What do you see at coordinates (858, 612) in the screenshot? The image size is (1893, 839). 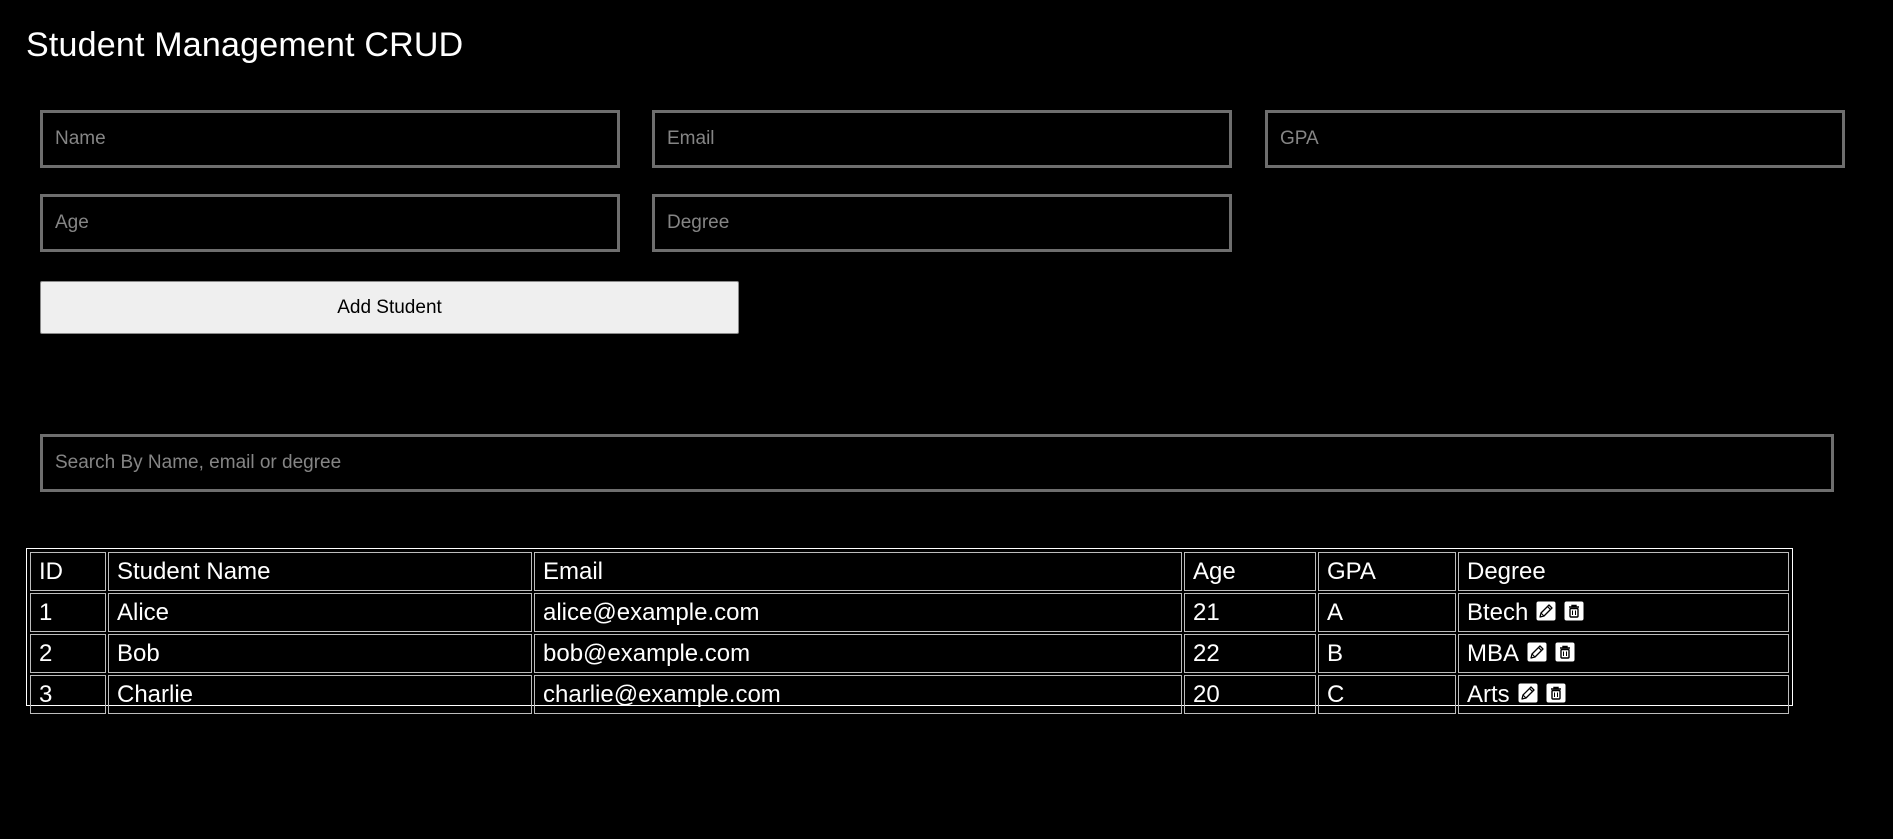 I see `cell-email: alice@example.com` at bounding box center [858, 612].